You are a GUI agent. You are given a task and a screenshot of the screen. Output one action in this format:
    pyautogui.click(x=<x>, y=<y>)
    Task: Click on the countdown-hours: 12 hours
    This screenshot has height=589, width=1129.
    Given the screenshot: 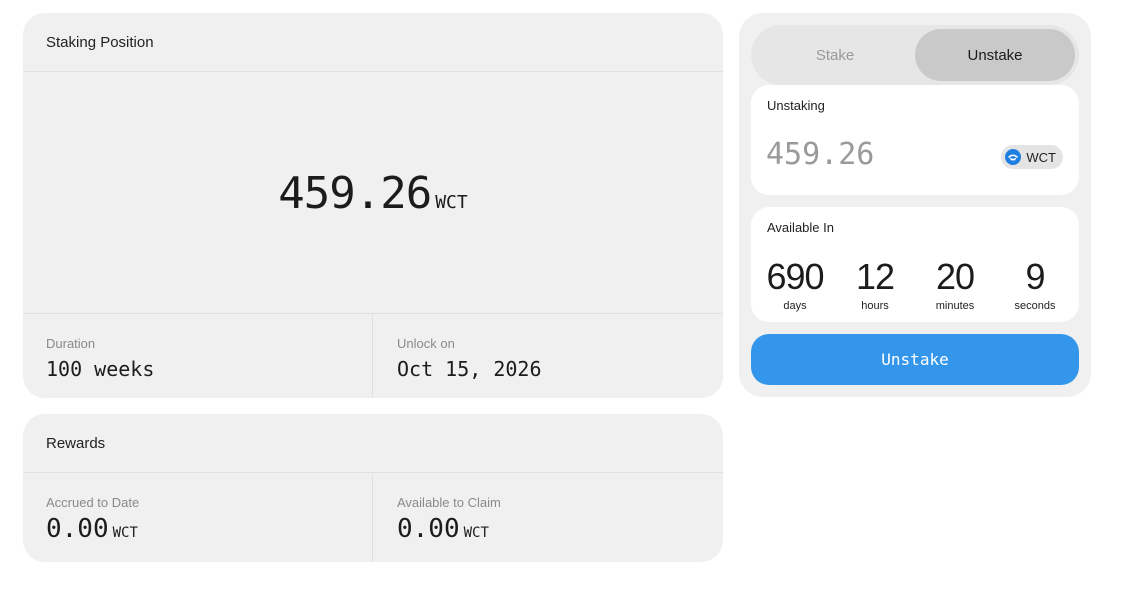 What is the action you would take?
    pyautogui.click(x=875, y=283)
    